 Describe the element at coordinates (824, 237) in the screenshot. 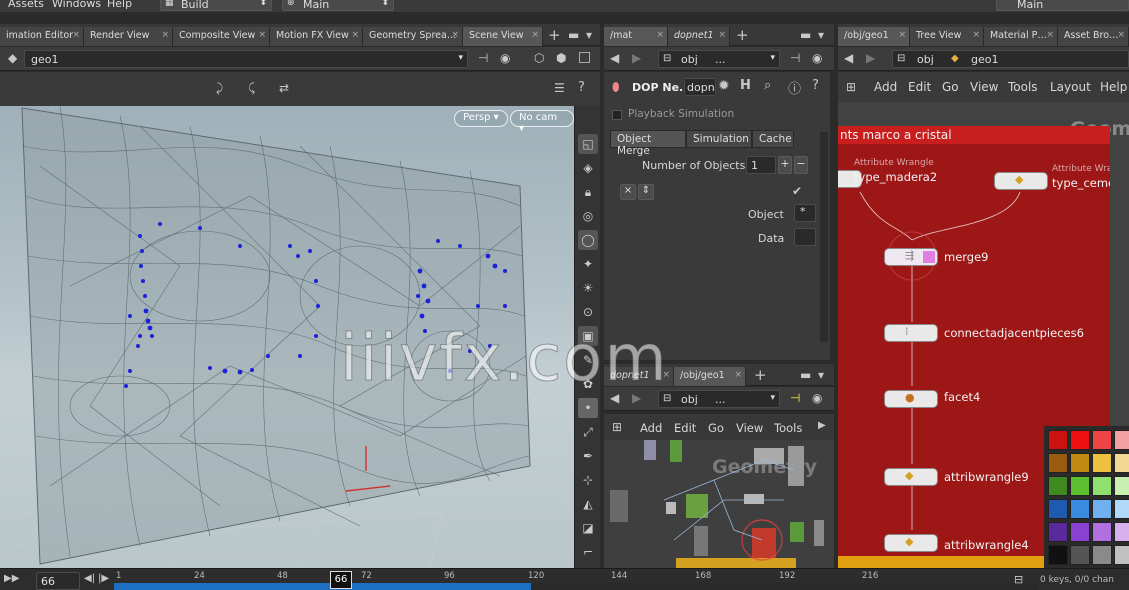

I see `scrollbar` at that location.